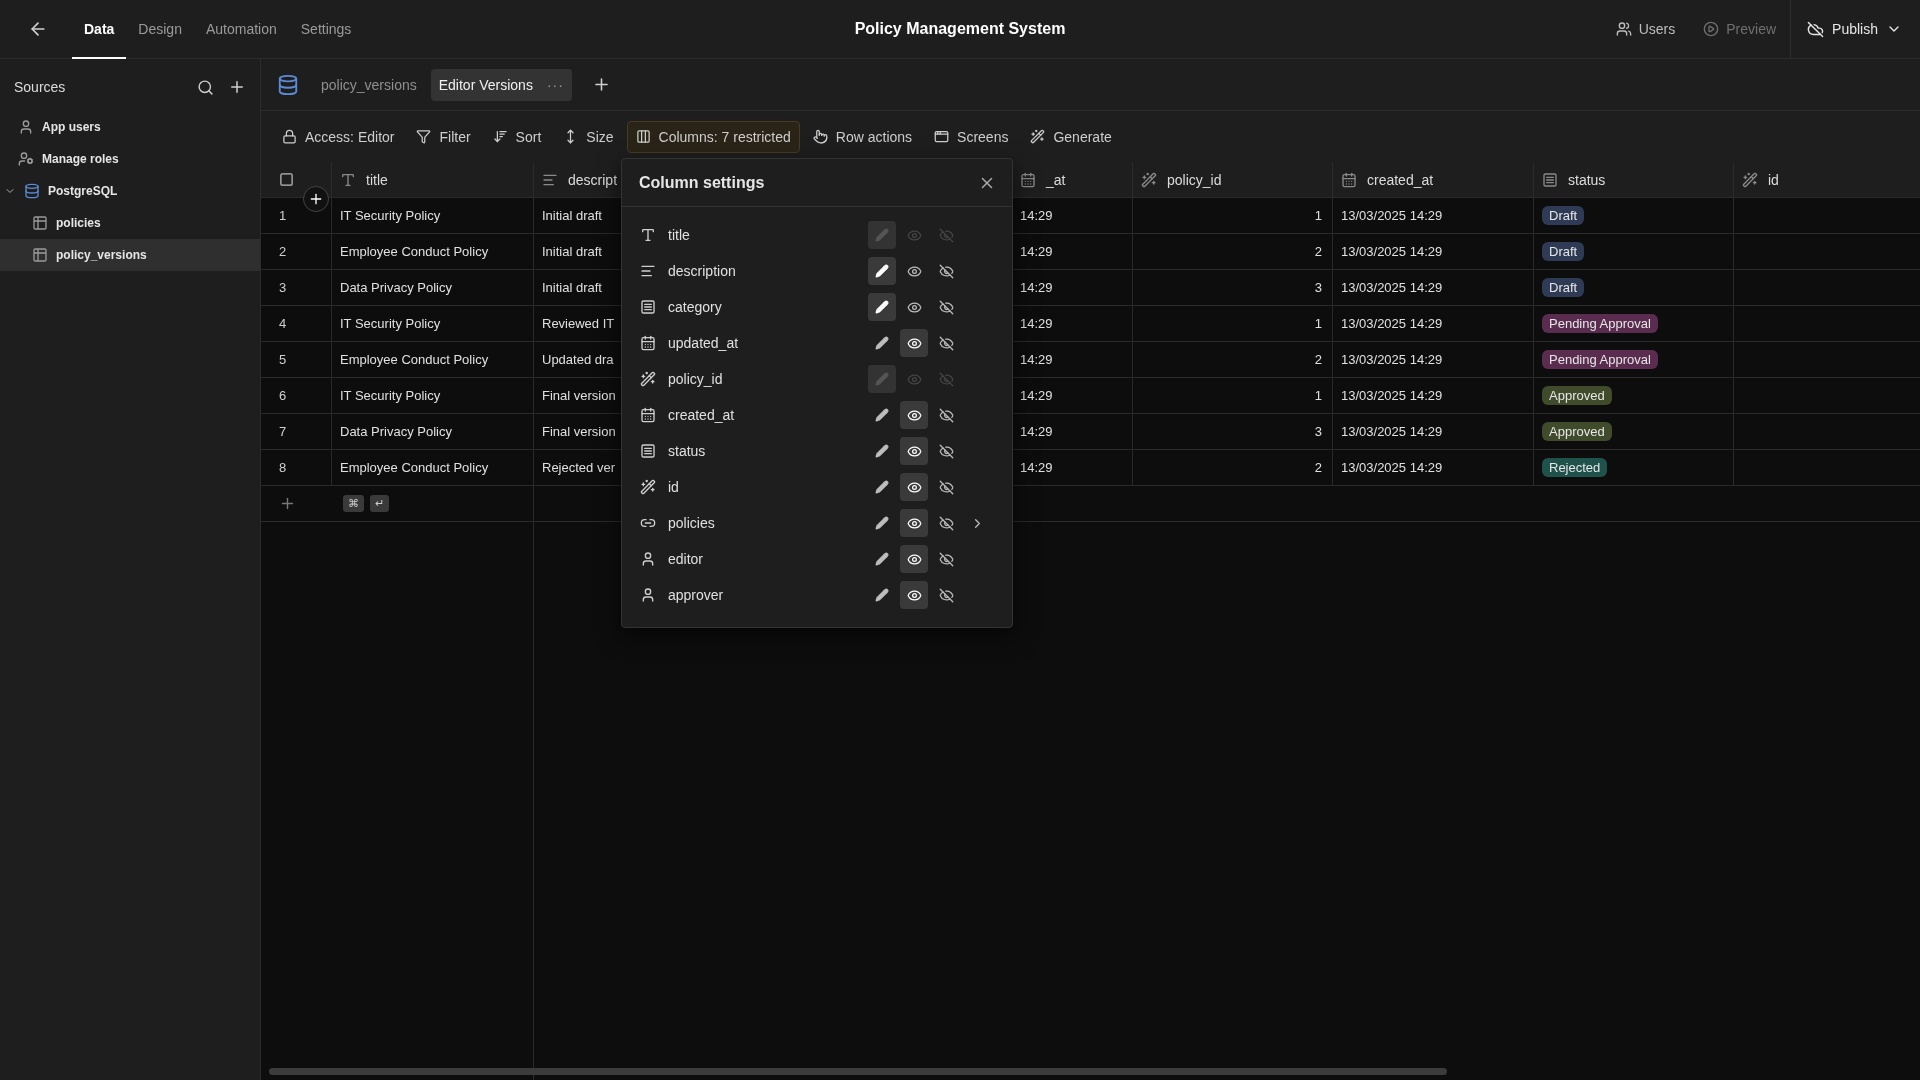 Image resolution: width=1920 pixels, height=1080 pixels. What do you see at coordinates (1232, 395) in the screenshot?
I see `table-cell: 1` at bounding box center [1232, 395].